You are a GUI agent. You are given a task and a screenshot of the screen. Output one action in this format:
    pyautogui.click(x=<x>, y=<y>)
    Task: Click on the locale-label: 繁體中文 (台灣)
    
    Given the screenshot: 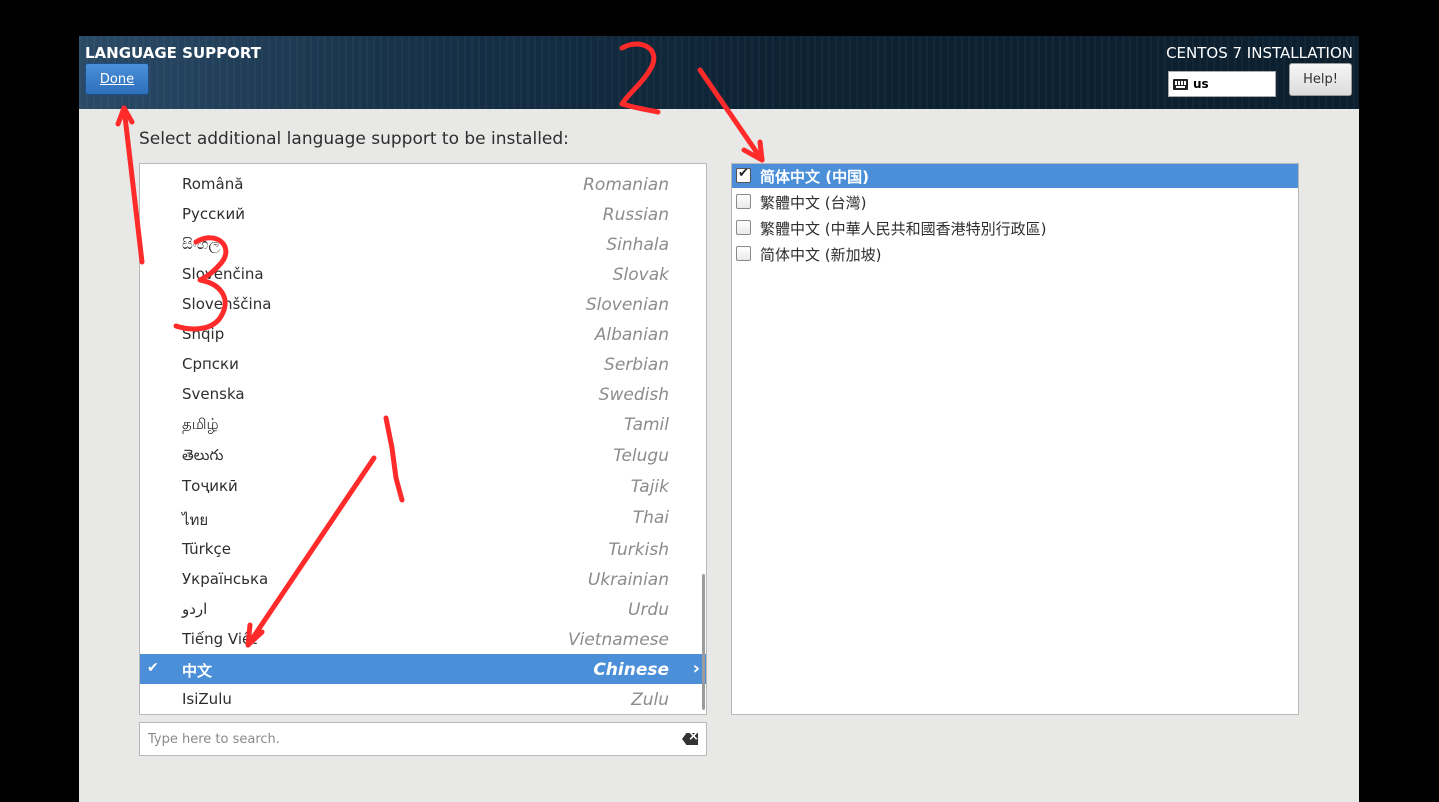 What is the action you would take?
    pyautogui.click(x=813, y=203)
    